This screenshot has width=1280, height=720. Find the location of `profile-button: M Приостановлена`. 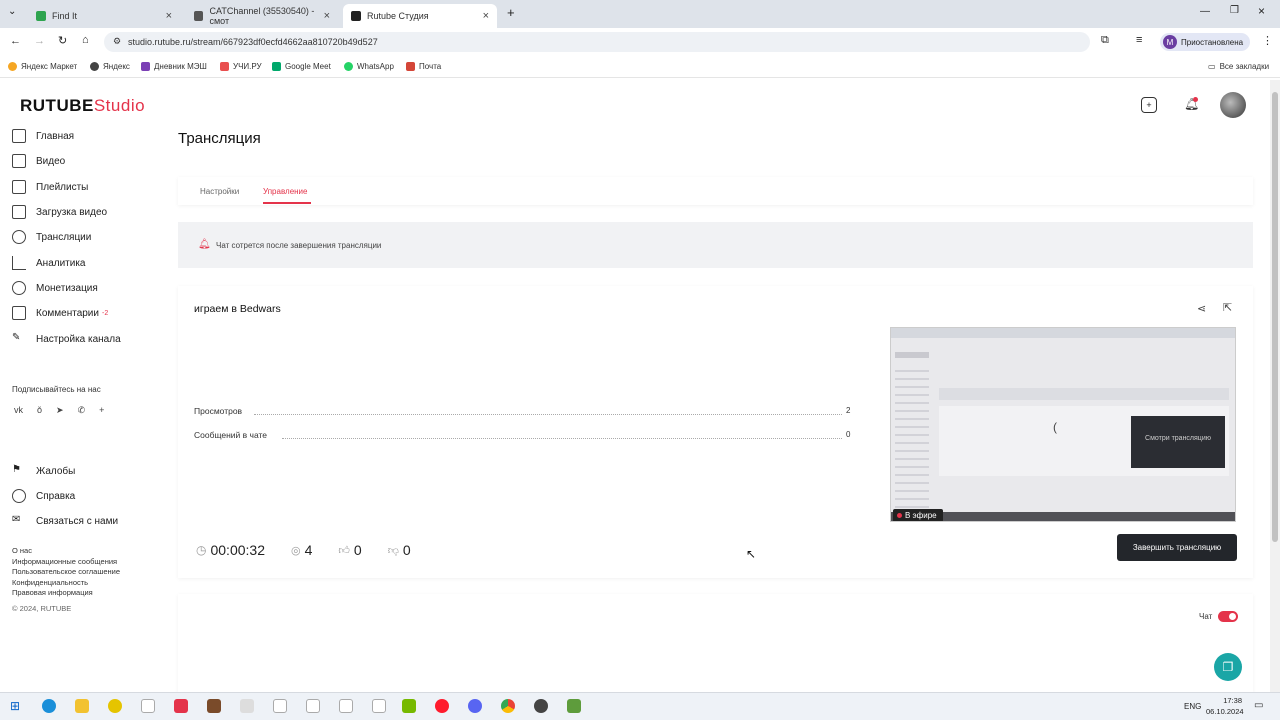

profile-button: M Приостановлена is located at coordinates (1205, 42).